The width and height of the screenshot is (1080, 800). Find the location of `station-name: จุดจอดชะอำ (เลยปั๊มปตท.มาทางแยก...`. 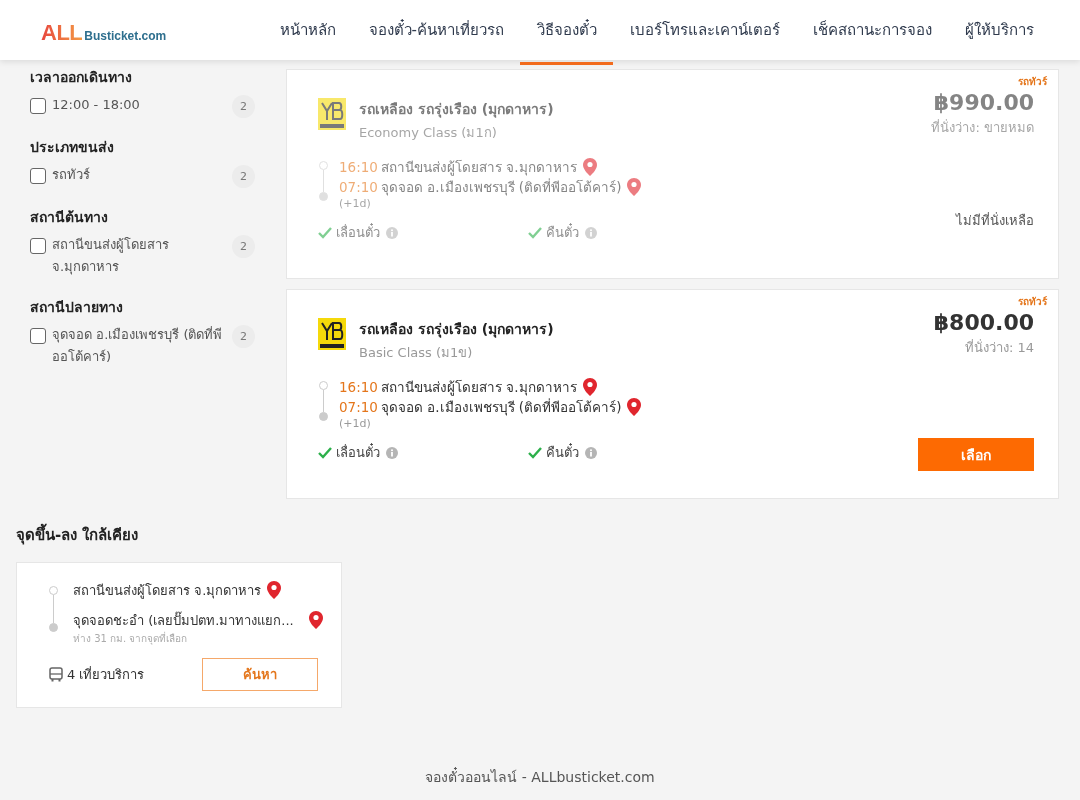

station-name: จุดจอดชะอำ (เลยปั๊มปตท.มาทางแยก... is located at coordinates (183, 620).